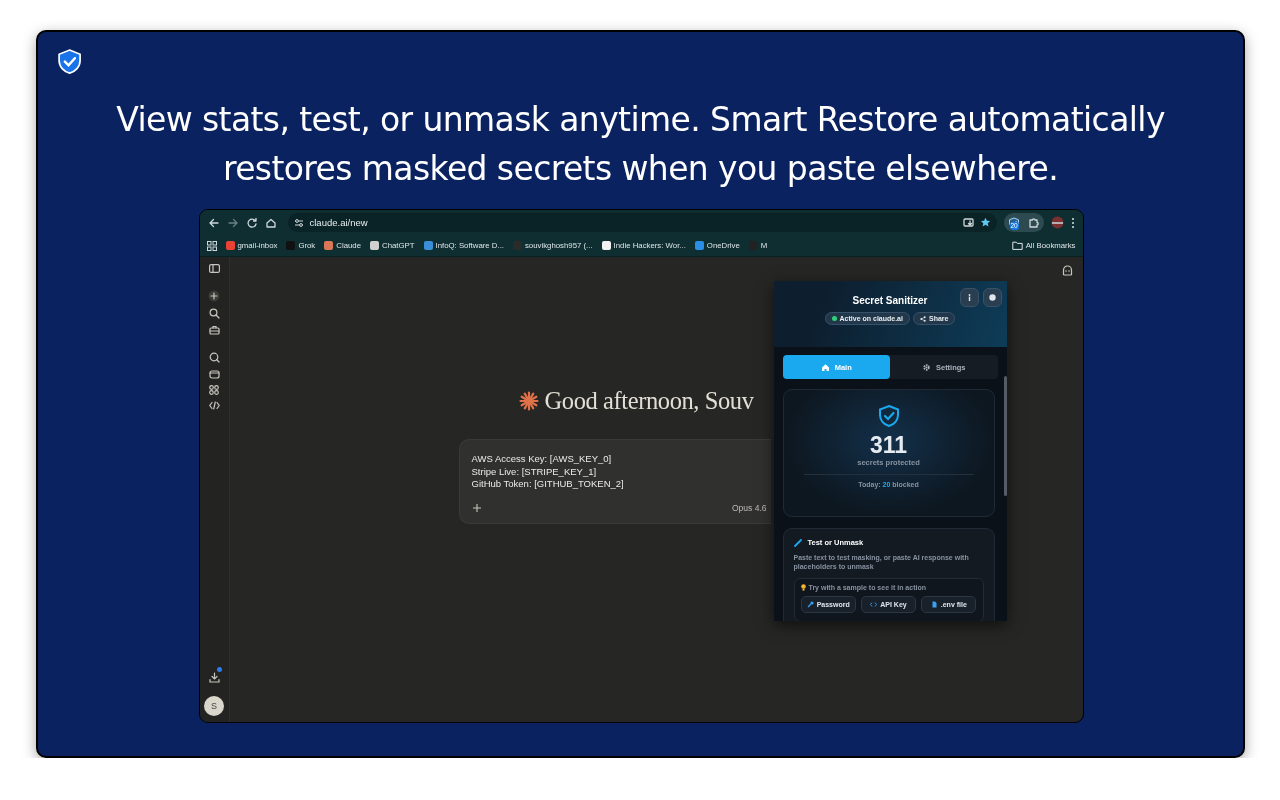 This screenshot has width=1280, height=800. I want to click on user-avatar: S, so click(214, 706).